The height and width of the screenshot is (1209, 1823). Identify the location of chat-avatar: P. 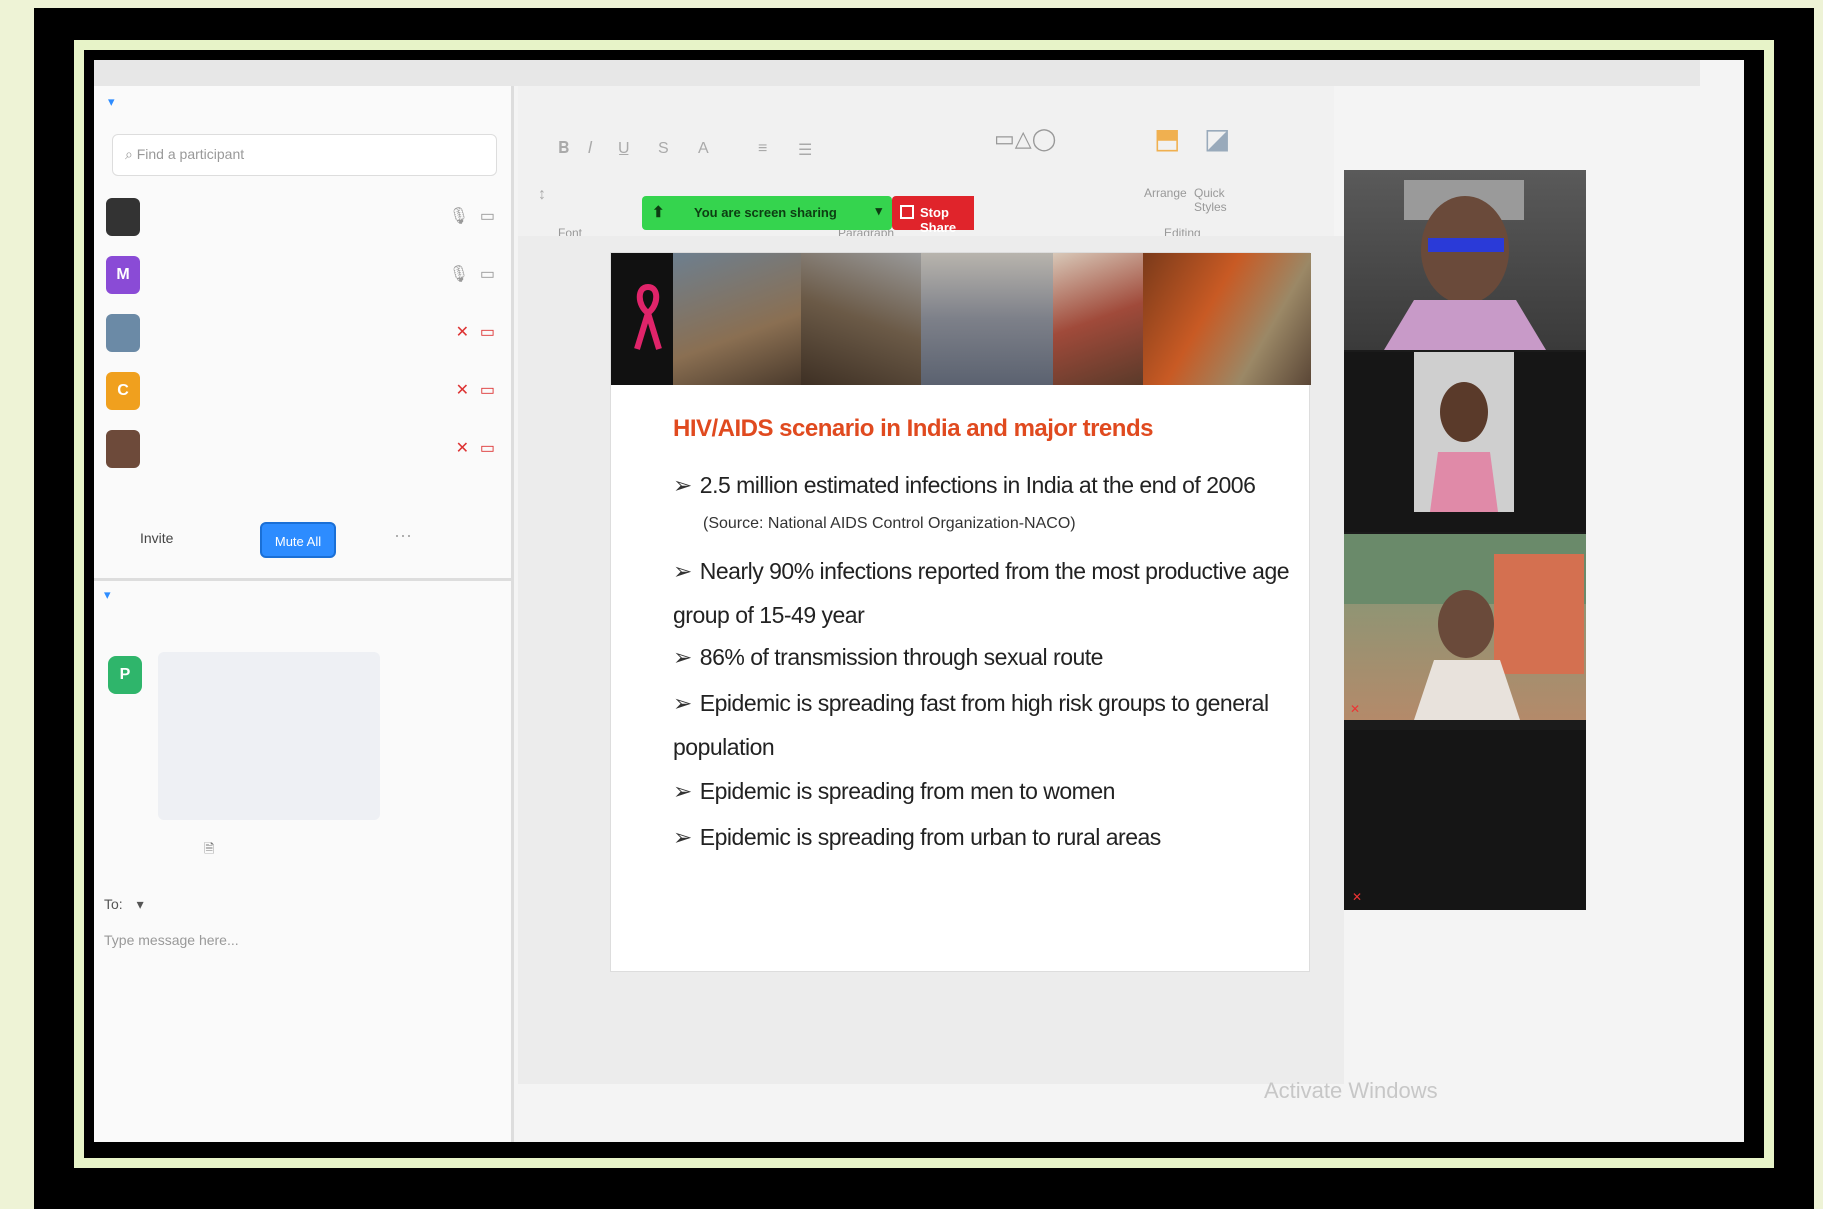
(125, 675).